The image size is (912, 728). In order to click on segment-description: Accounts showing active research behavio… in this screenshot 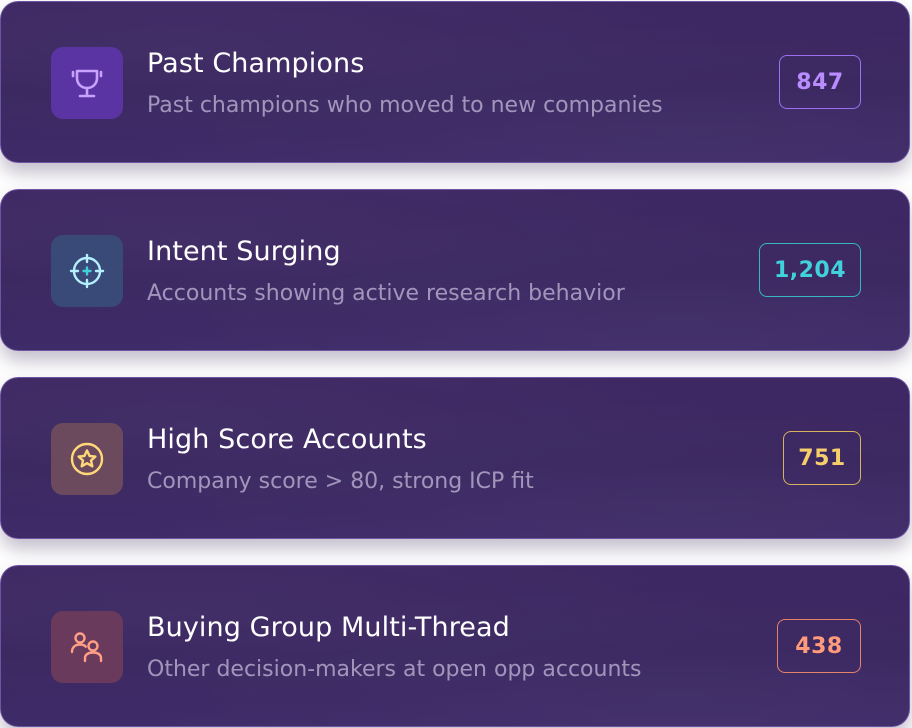, I will do `click(386, 293)`.